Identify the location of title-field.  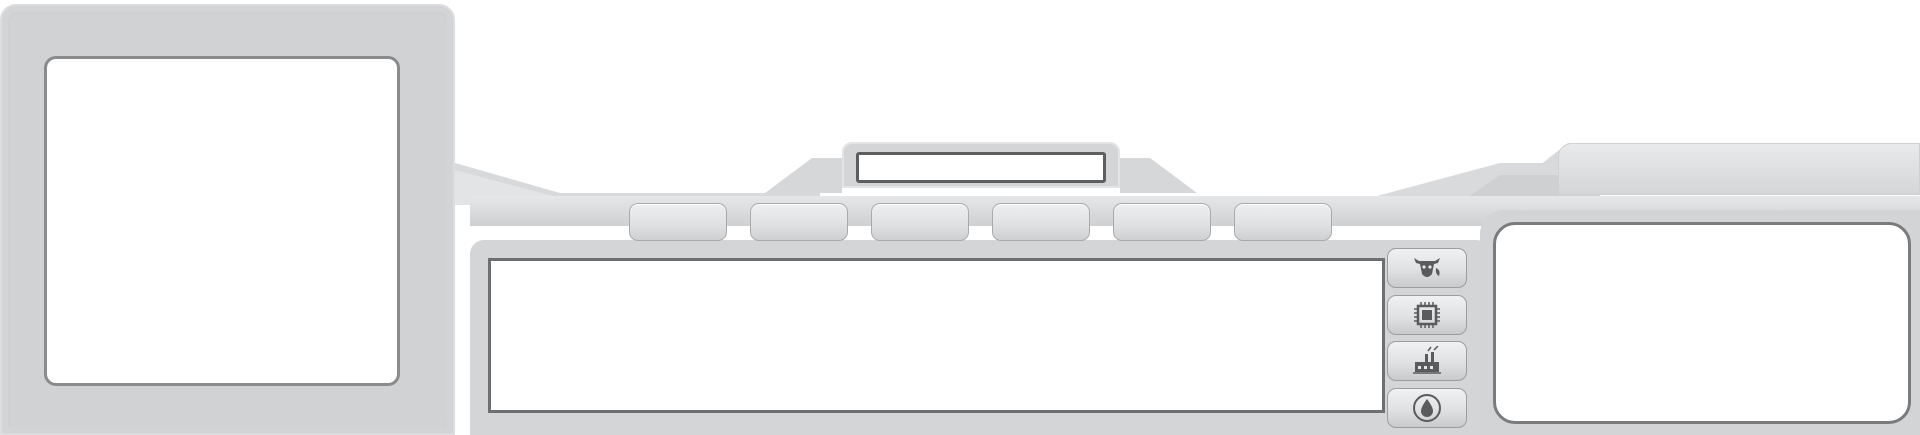
(981, 167).